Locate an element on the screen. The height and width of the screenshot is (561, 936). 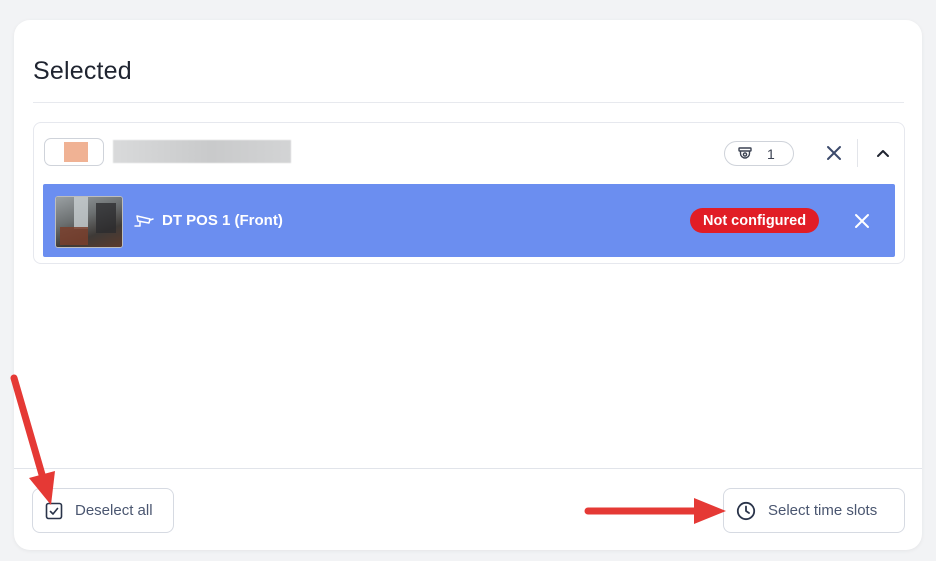
clock-icon is located at coordinates (746, 510).